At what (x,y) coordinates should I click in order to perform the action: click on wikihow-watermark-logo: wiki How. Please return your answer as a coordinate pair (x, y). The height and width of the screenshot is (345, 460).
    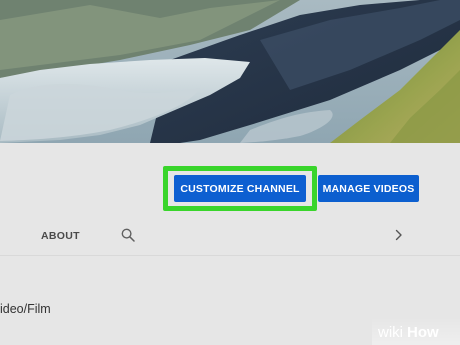
    Looking at the image, I should click on (416, 331).